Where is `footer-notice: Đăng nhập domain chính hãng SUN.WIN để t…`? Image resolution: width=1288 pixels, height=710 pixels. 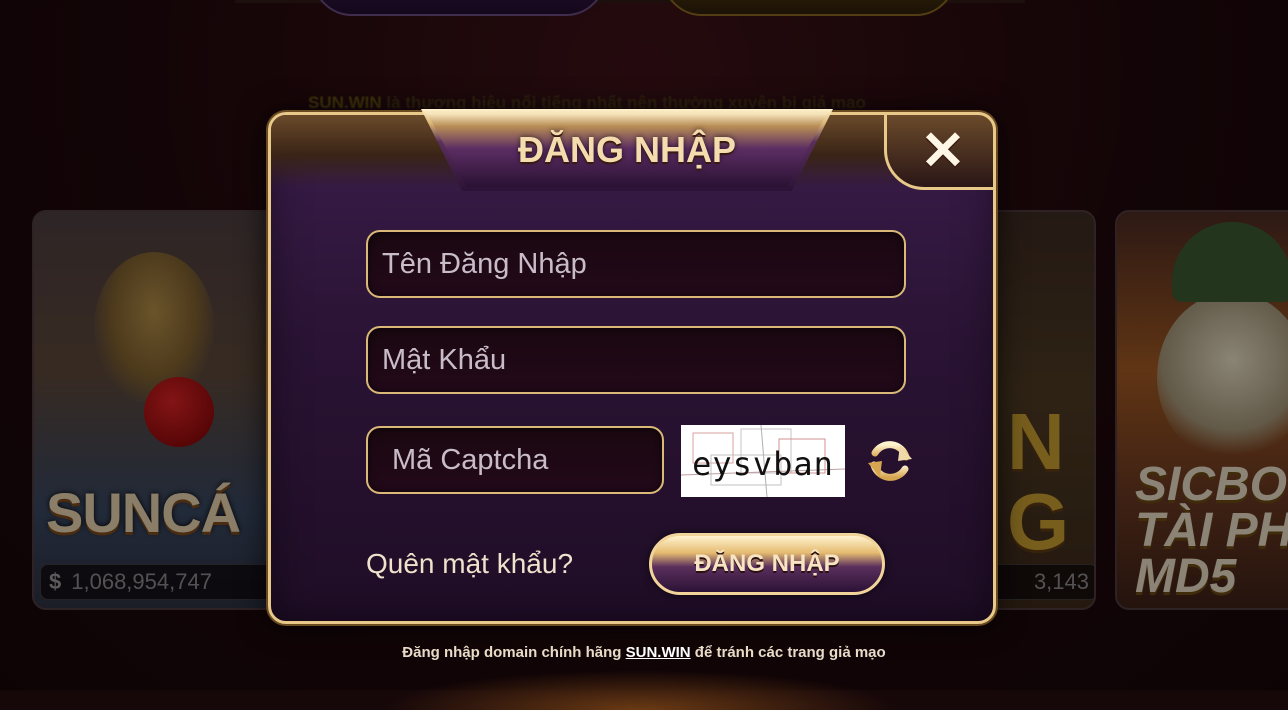 footer-notice: Đăng nhập domain chính hãng SUN.WIN để t… is located at coordinates (644, 652).